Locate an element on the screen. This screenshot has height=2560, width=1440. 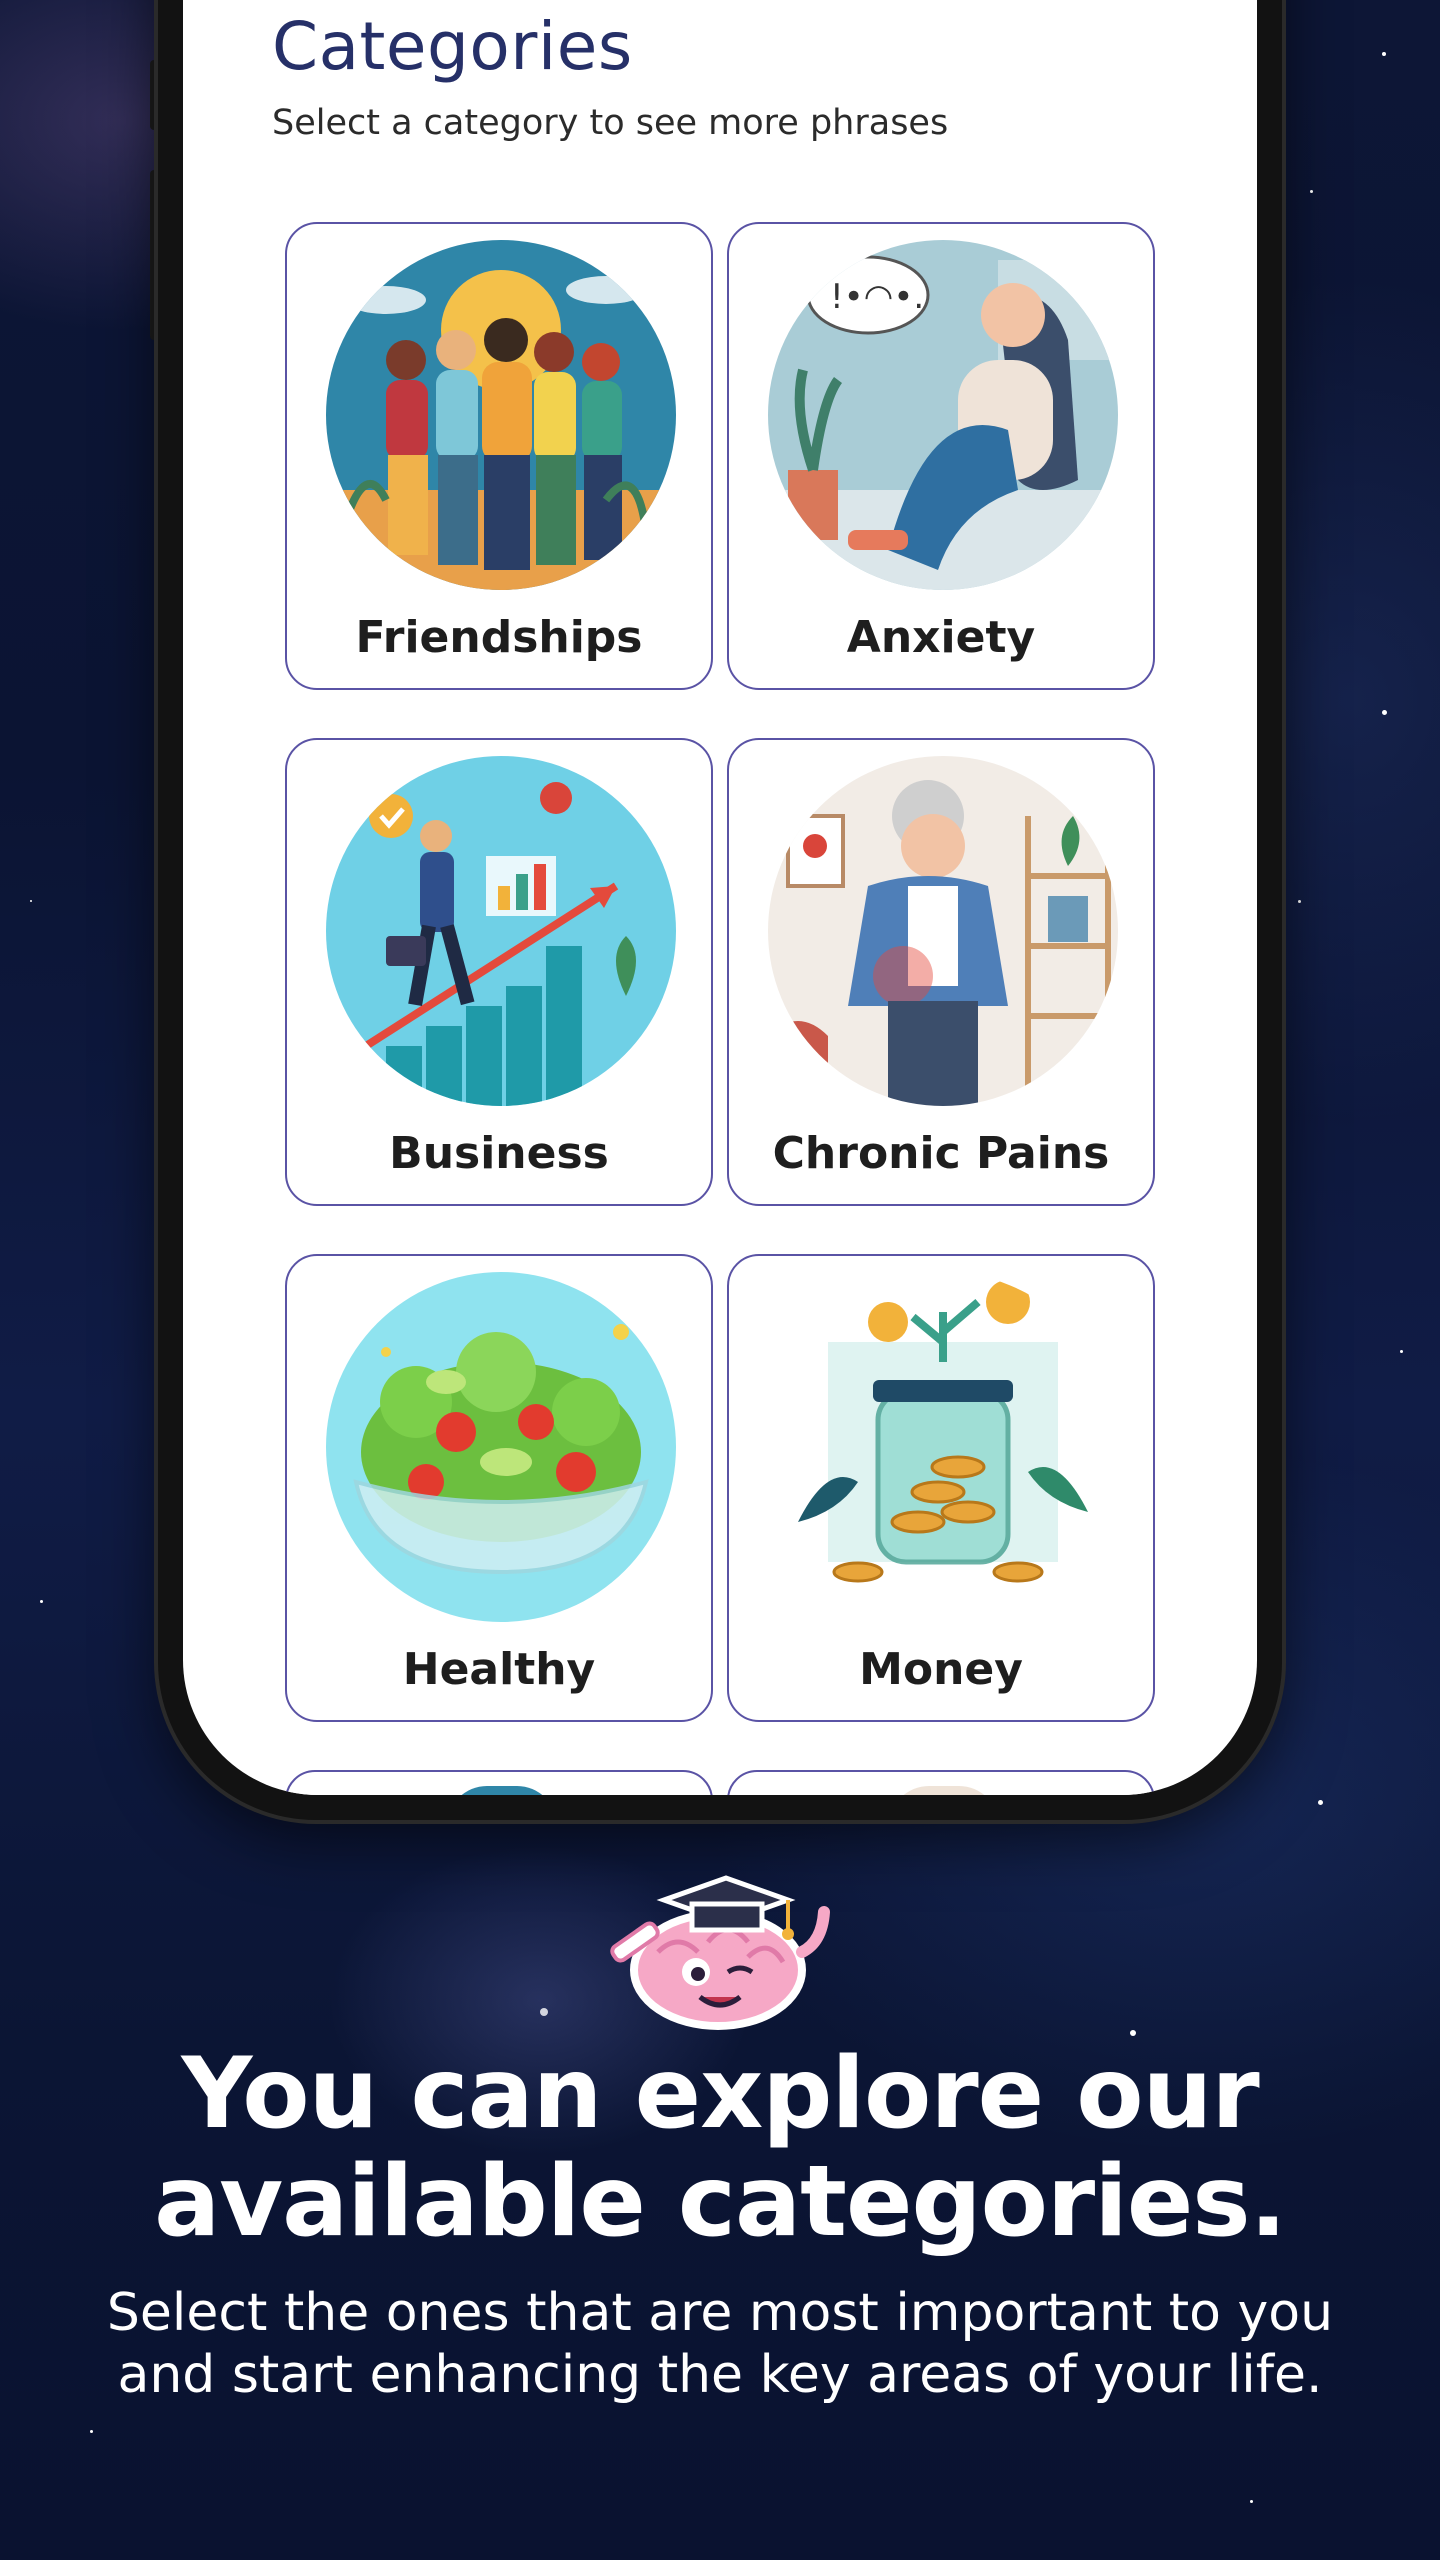
friendships-illustration is located at coordinates (501, 415).